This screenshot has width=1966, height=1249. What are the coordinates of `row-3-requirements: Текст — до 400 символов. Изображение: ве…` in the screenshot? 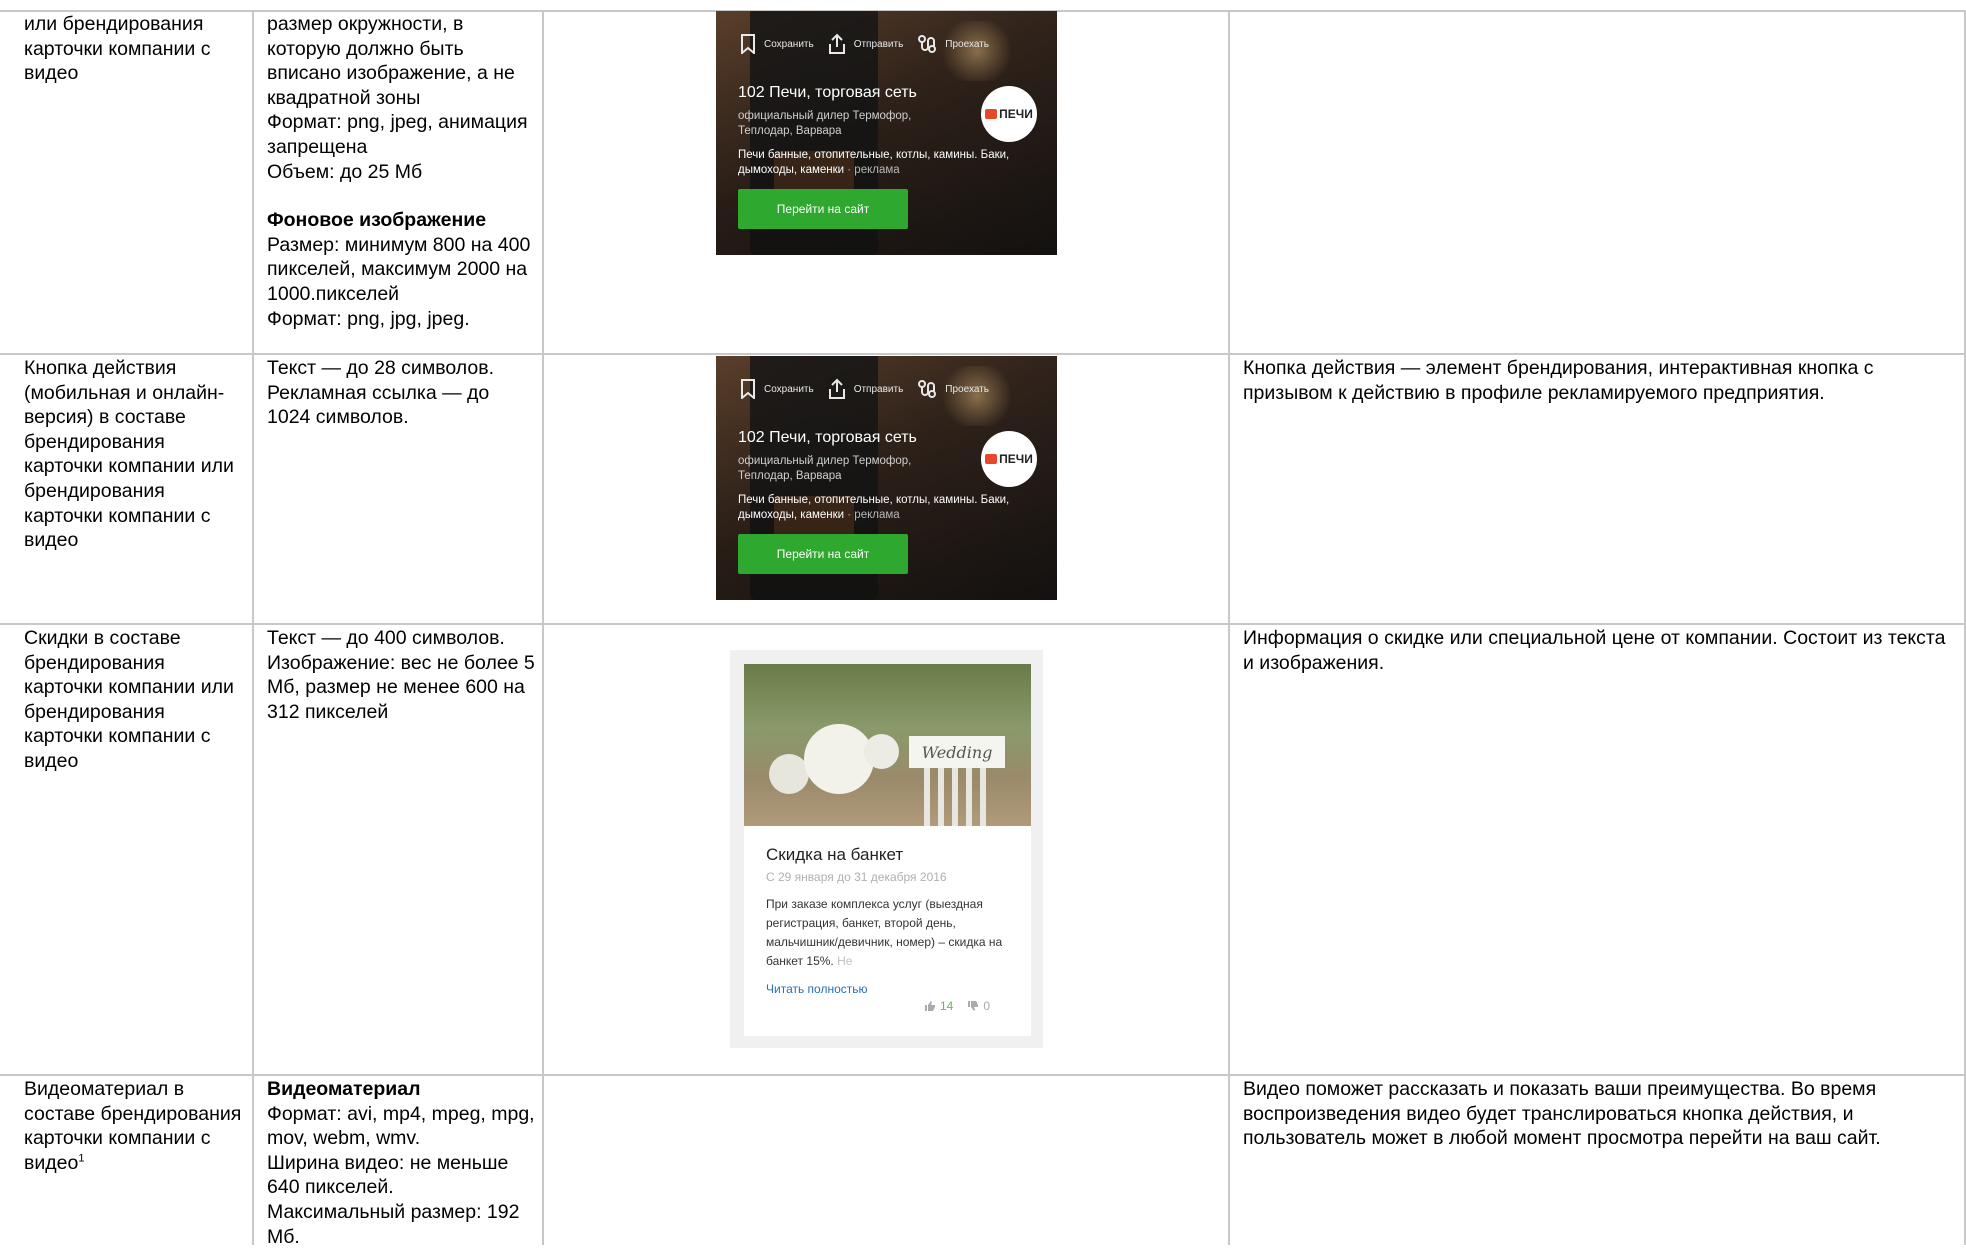 It's located at (401, 675).